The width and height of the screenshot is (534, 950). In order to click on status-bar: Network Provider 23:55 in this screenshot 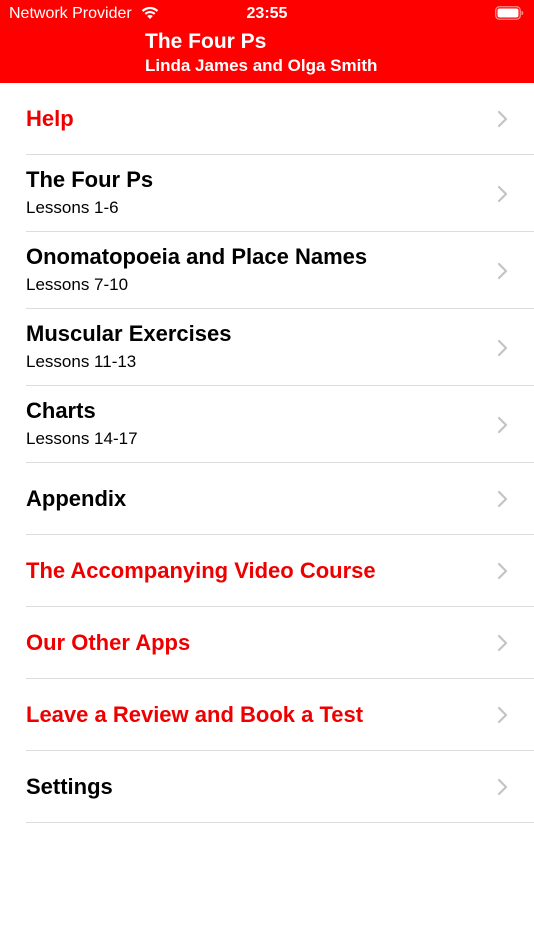, I will do `click(267, 14)`.